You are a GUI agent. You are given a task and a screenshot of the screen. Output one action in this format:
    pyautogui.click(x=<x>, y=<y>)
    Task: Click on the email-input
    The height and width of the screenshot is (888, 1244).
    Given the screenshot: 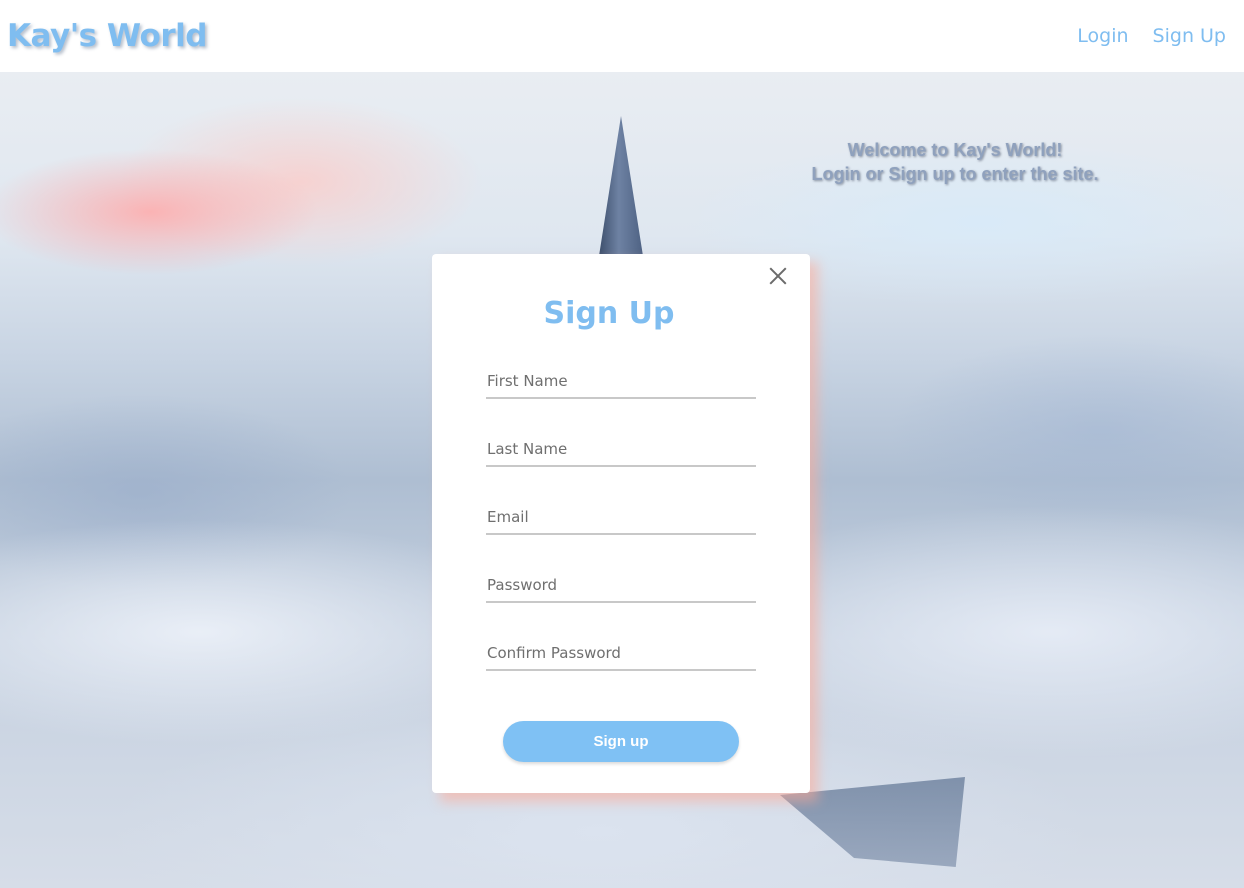 What is the action you would take?
    pyautogui.click(x=621, y=518)
    